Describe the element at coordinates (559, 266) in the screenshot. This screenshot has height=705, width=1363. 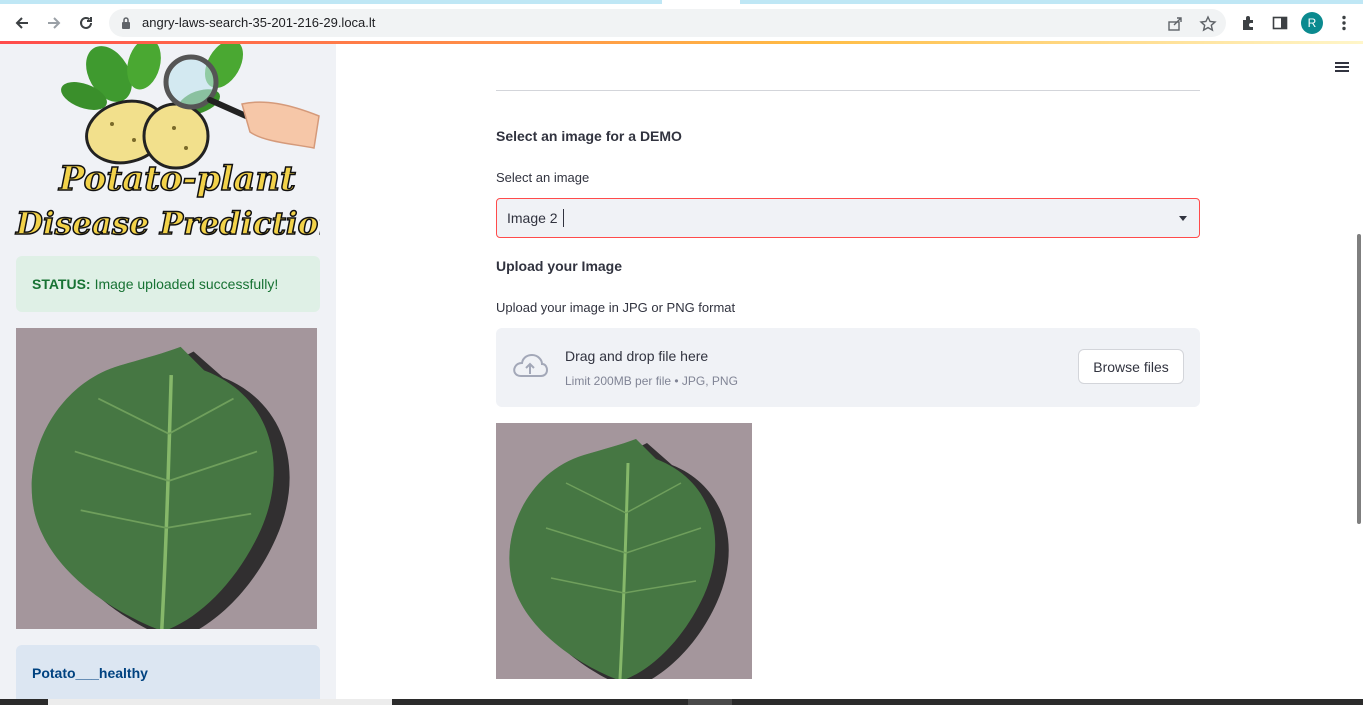
I see `upload-heading: Upload your Image` at that location.